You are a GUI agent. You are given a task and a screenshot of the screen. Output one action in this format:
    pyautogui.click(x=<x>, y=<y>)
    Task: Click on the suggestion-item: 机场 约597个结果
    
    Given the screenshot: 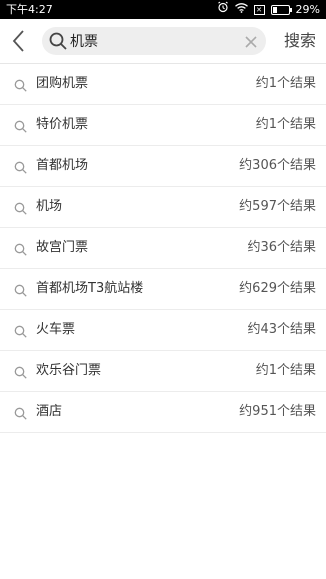 What is the action you would take?
    pyautogui.click(x=163, y=207)
    